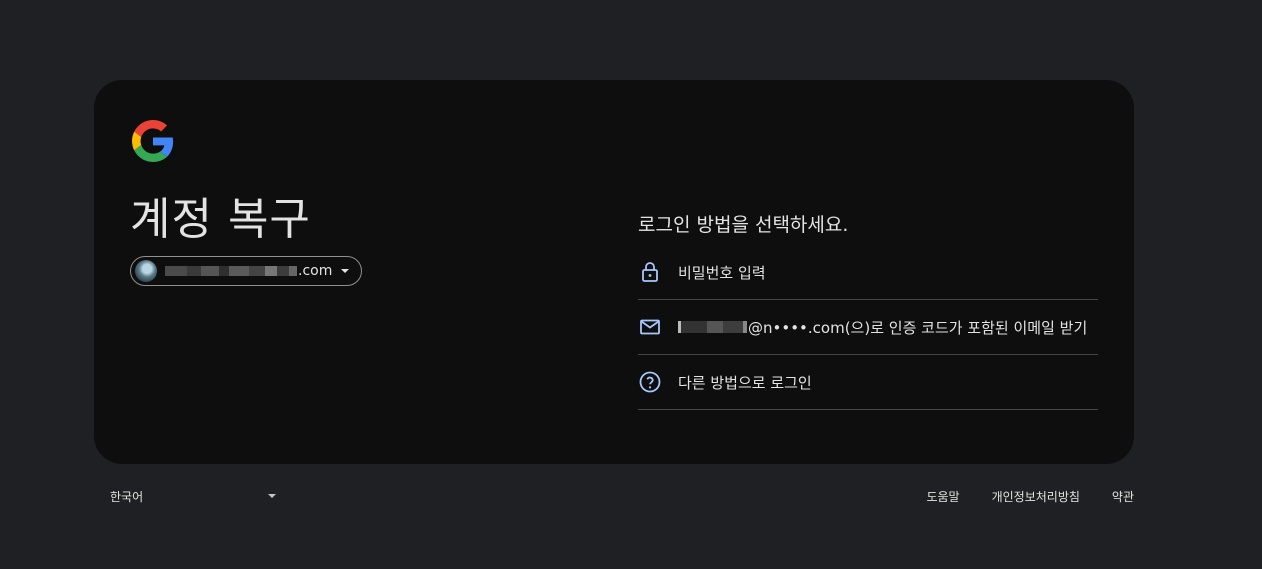 Image resolution: width=1262 pixels, height=569 pixels. I want to click on masked-email, so click(231, 271).